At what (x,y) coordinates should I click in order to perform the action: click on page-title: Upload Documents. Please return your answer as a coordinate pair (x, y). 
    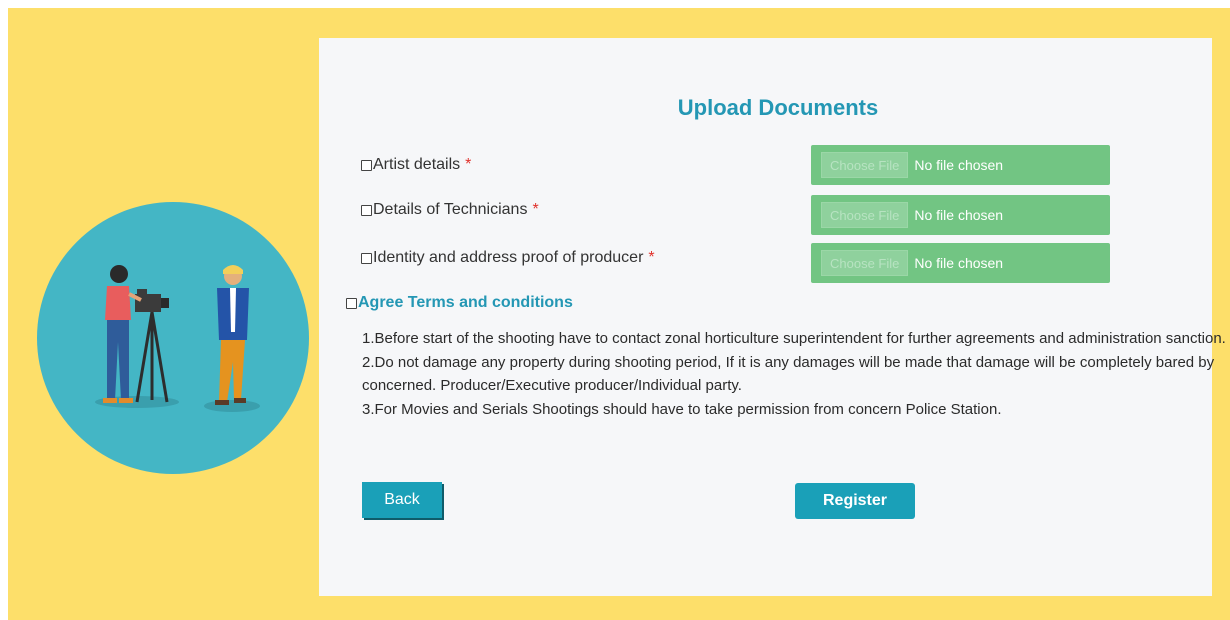
    Looking at the image, I should click on (778, 107).